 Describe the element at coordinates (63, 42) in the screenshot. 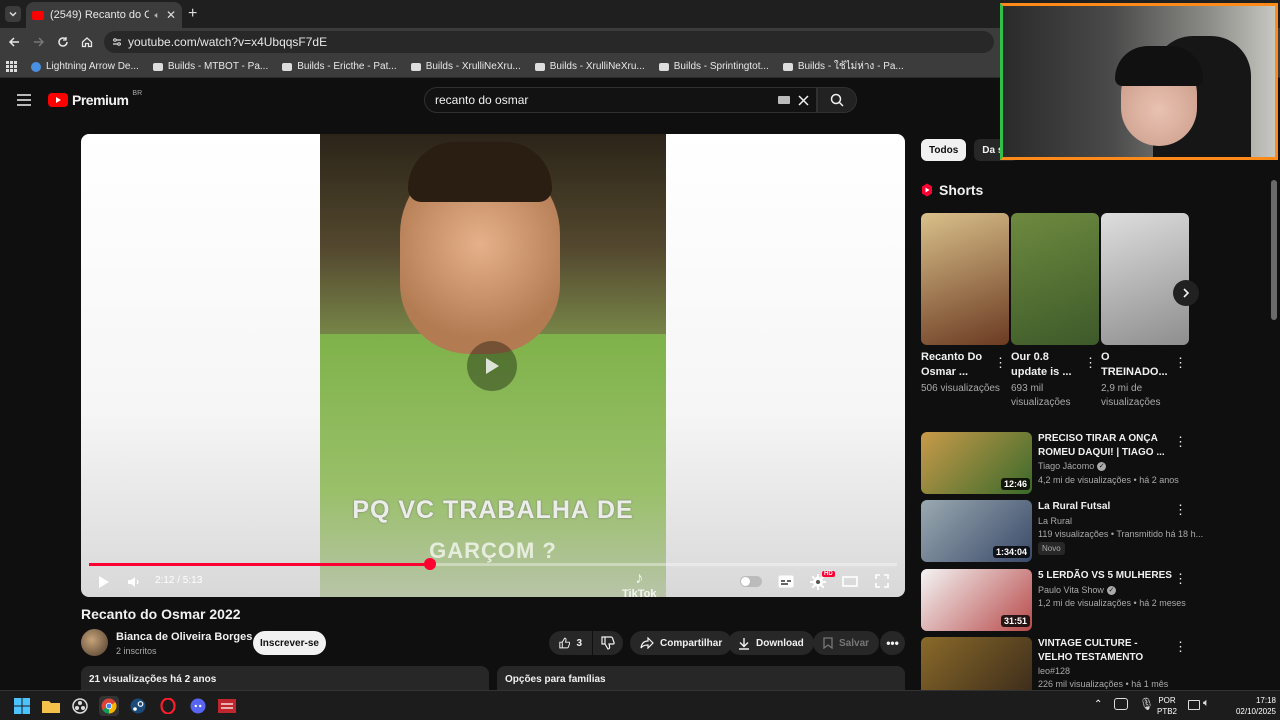

I see `reload-icon` at that location.